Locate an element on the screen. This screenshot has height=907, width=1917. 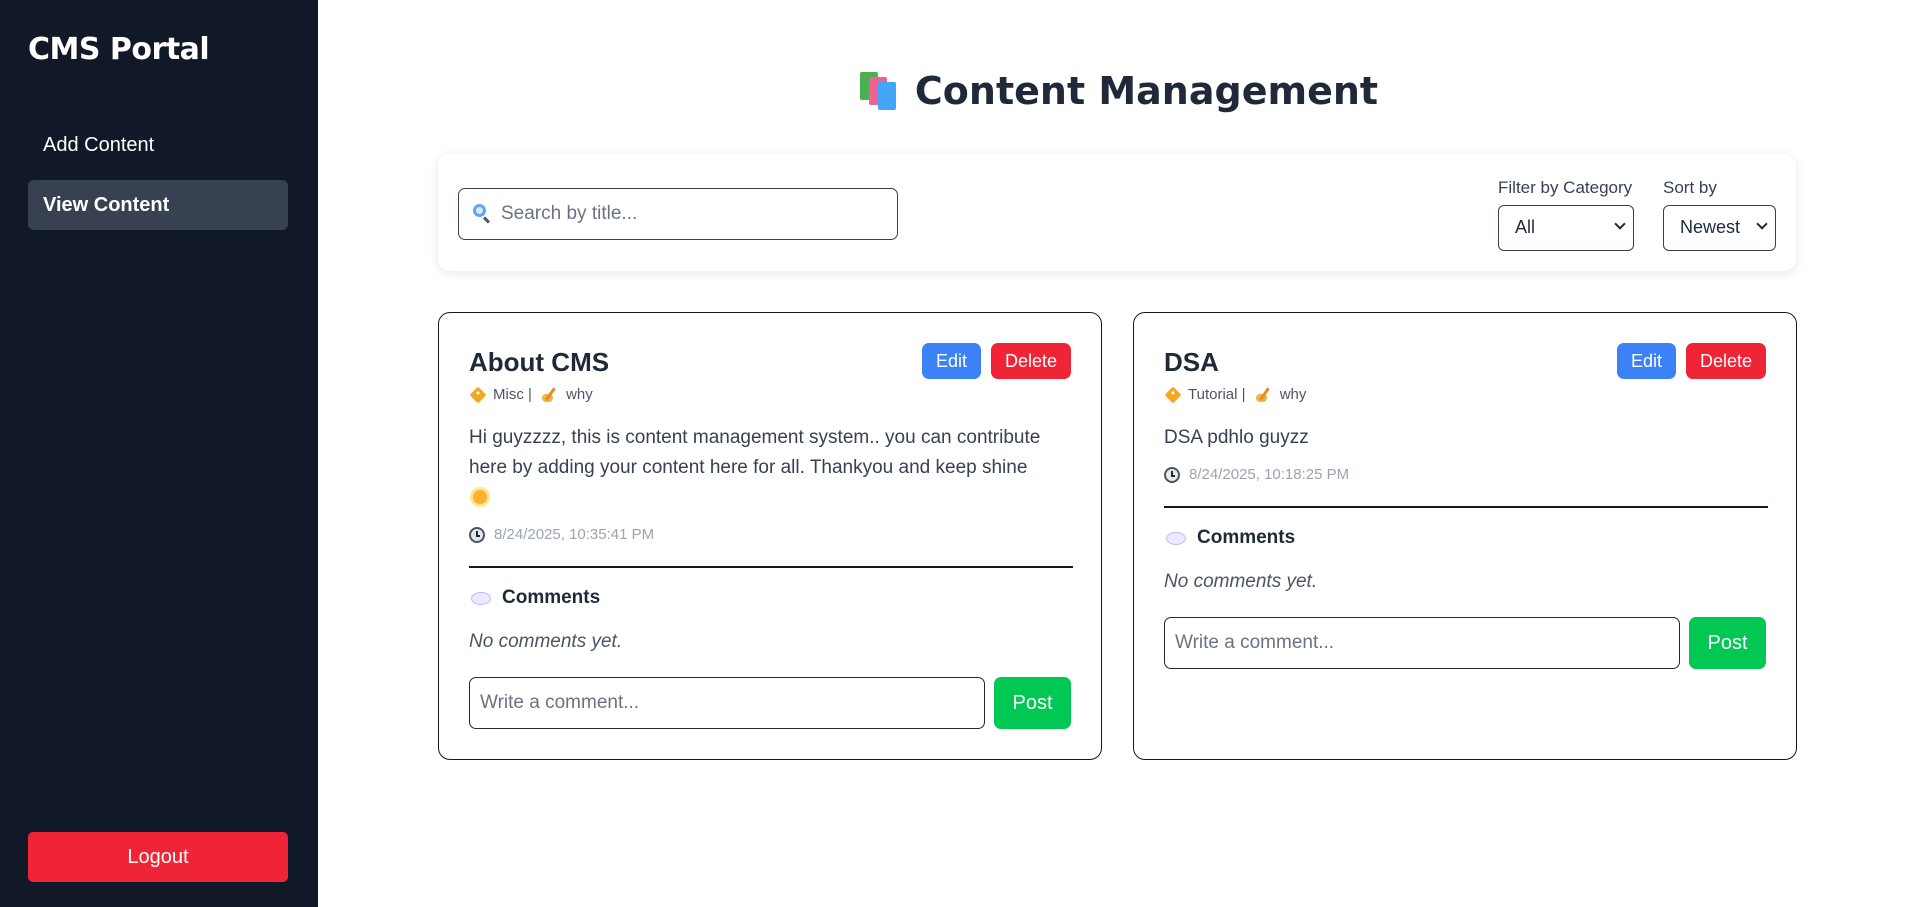
search-box is located at coordinates (678, 214).